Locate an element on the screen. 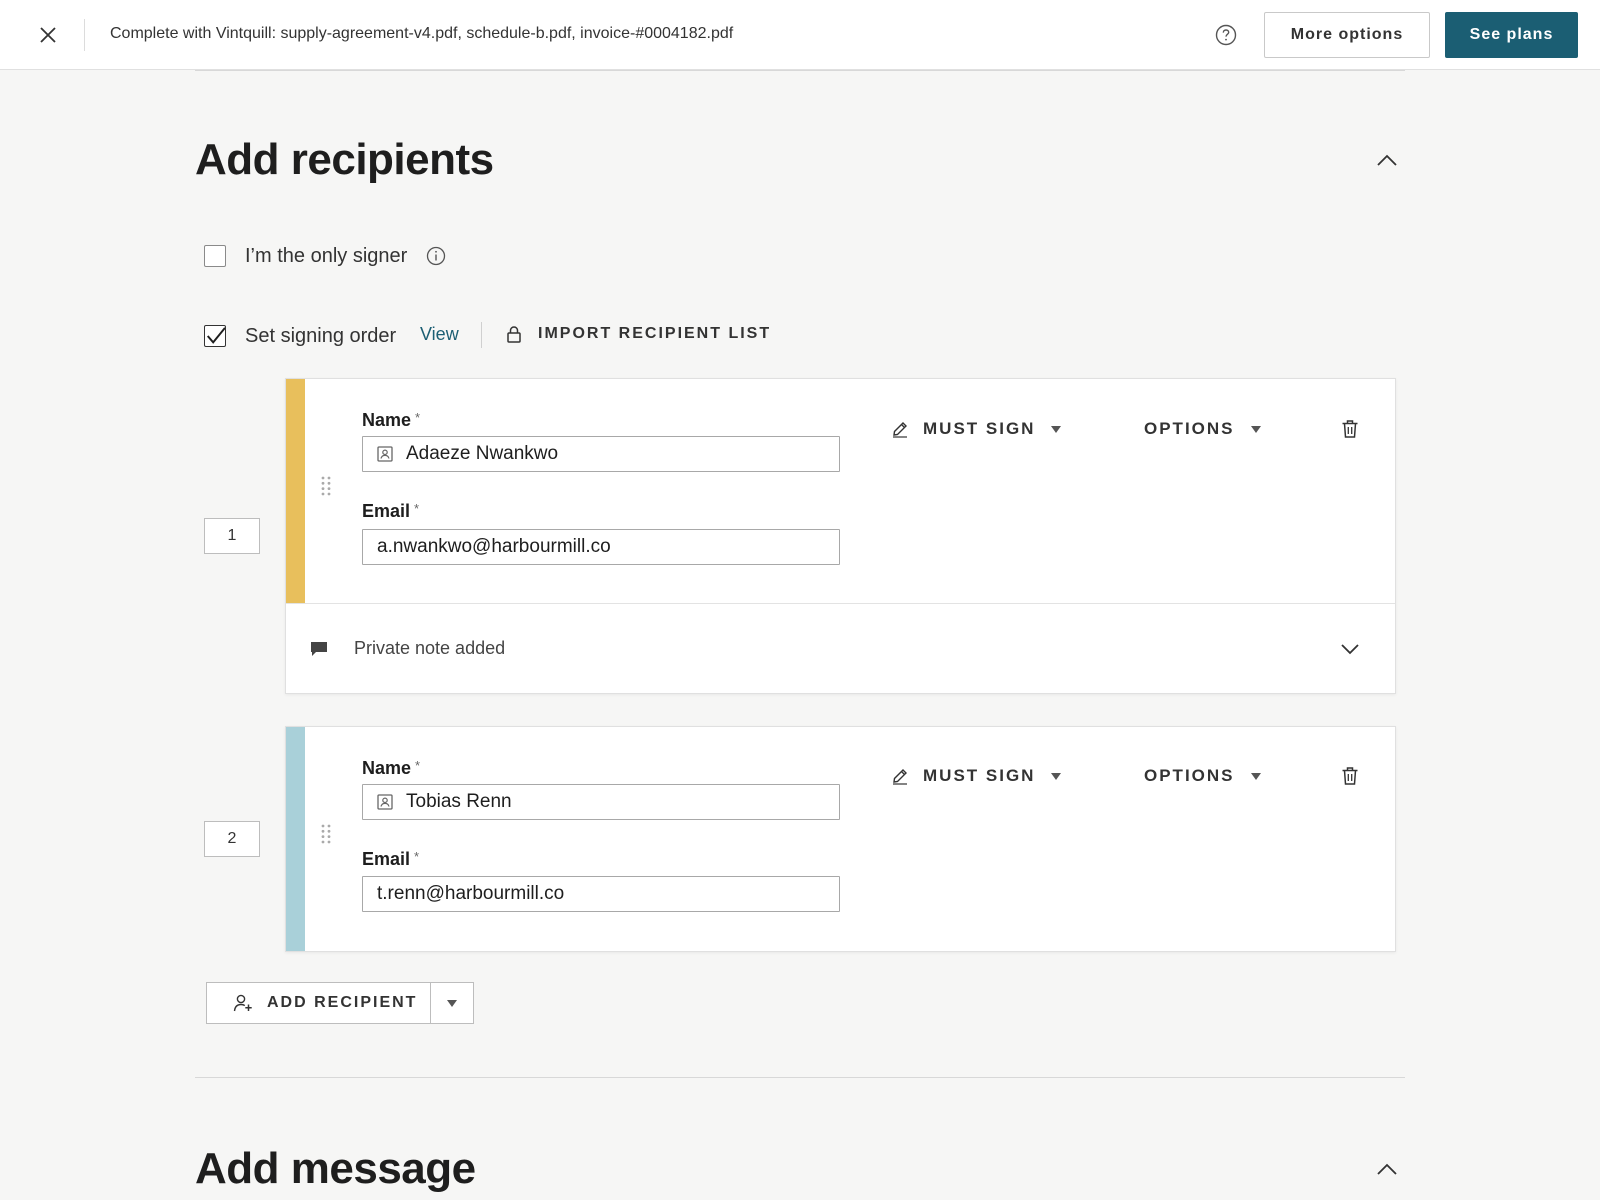  close-icon is located at coordinates (48, 35).